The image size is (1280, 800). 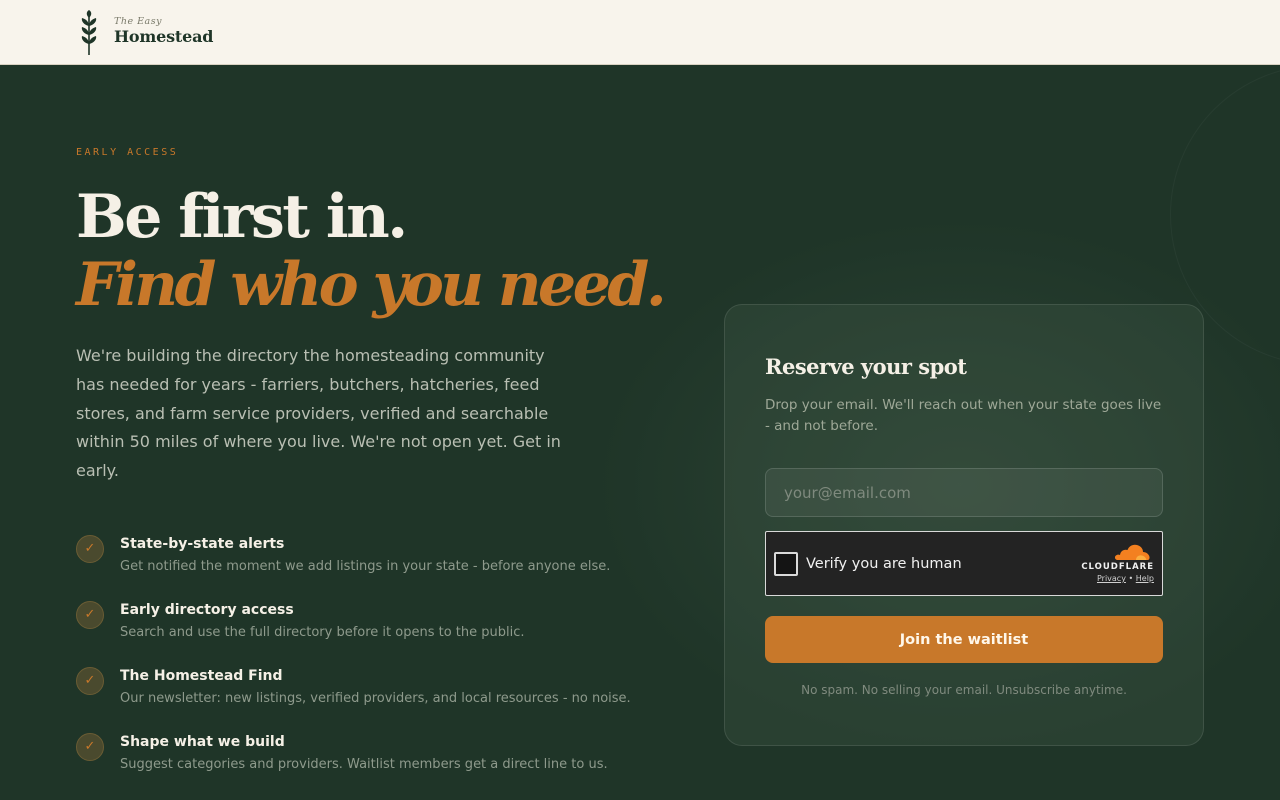 I want to click on headline-accent: Find who you need., so click(x=371, y=285).